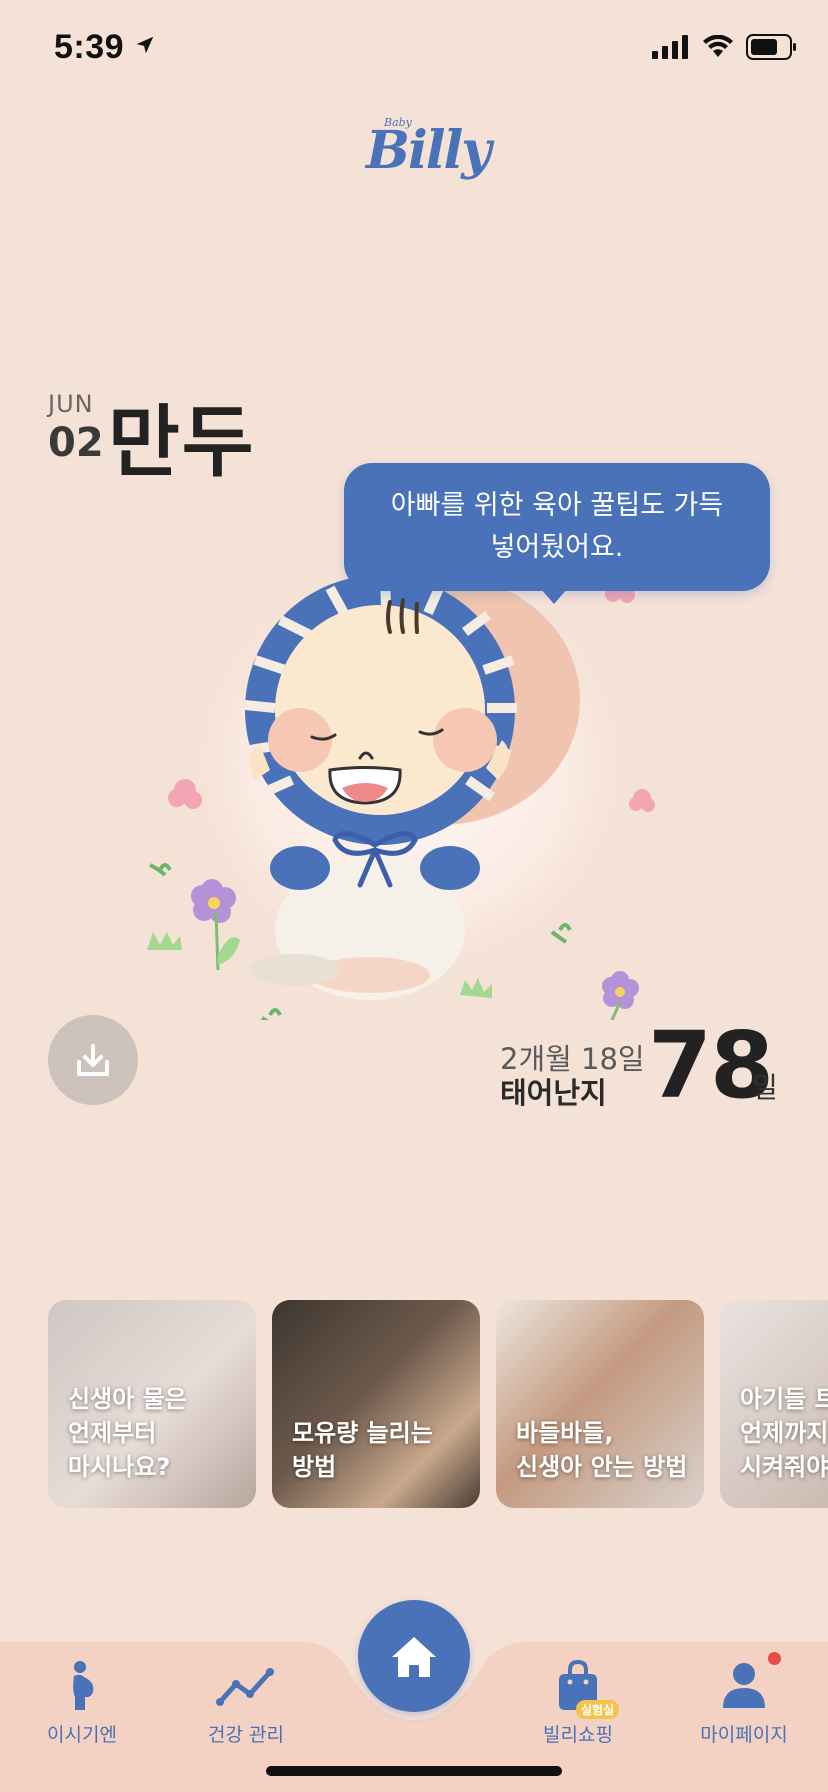 The width and height of the screenshot is (828, 1792). I want to click on brand-logo: Baby Billy, so click(425, 153).